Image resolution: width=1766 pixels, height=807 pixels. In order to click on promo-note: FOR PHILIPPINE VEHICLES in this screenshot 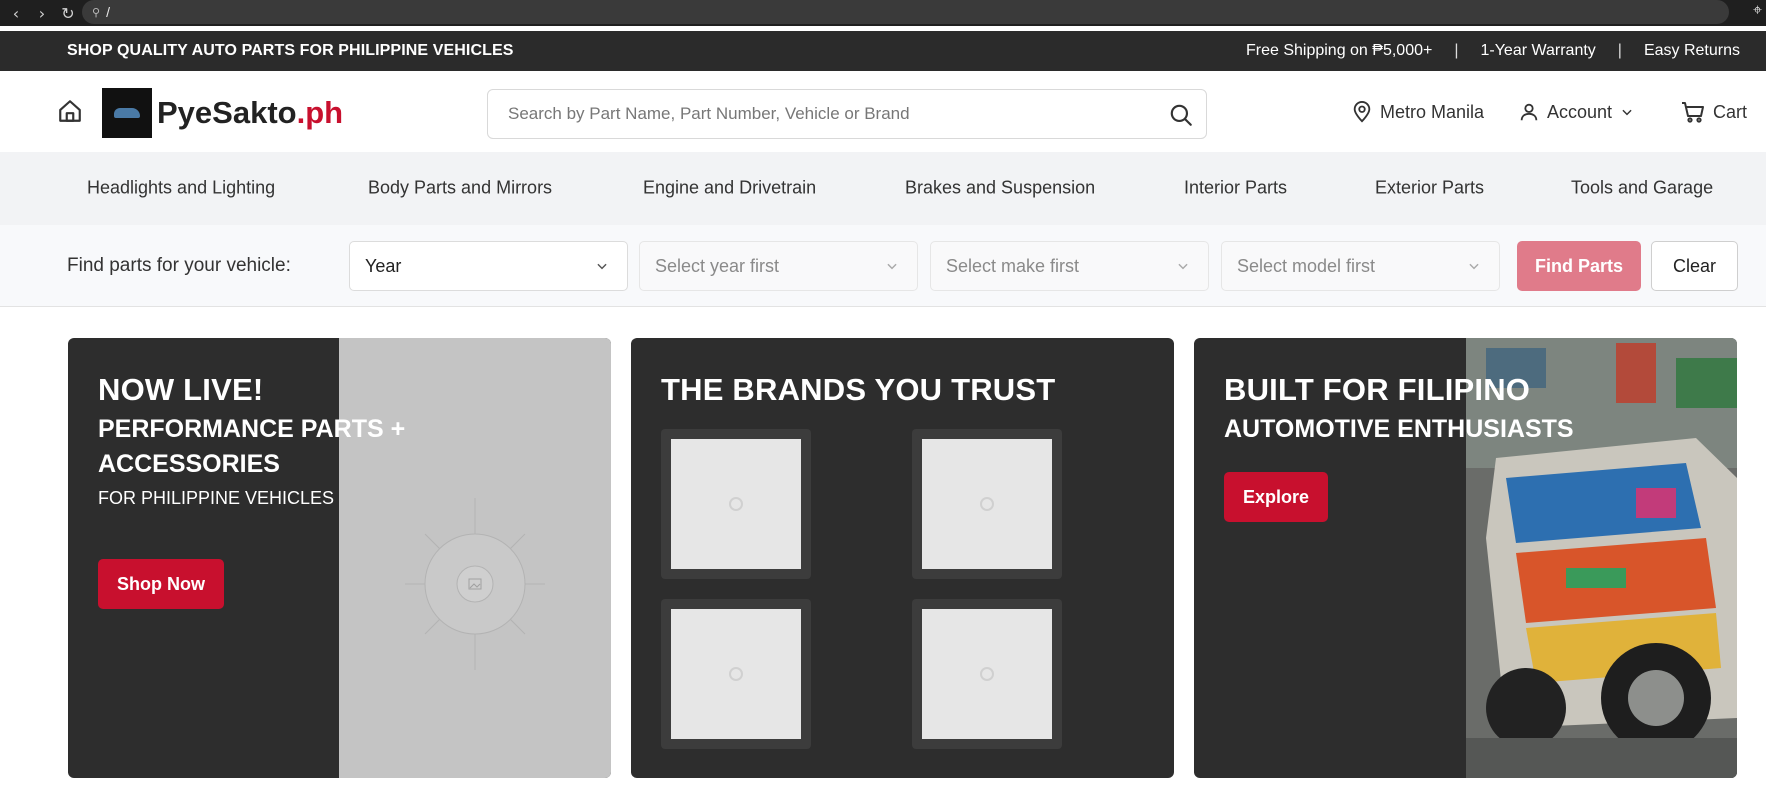, I will do `click(216, 498)`.